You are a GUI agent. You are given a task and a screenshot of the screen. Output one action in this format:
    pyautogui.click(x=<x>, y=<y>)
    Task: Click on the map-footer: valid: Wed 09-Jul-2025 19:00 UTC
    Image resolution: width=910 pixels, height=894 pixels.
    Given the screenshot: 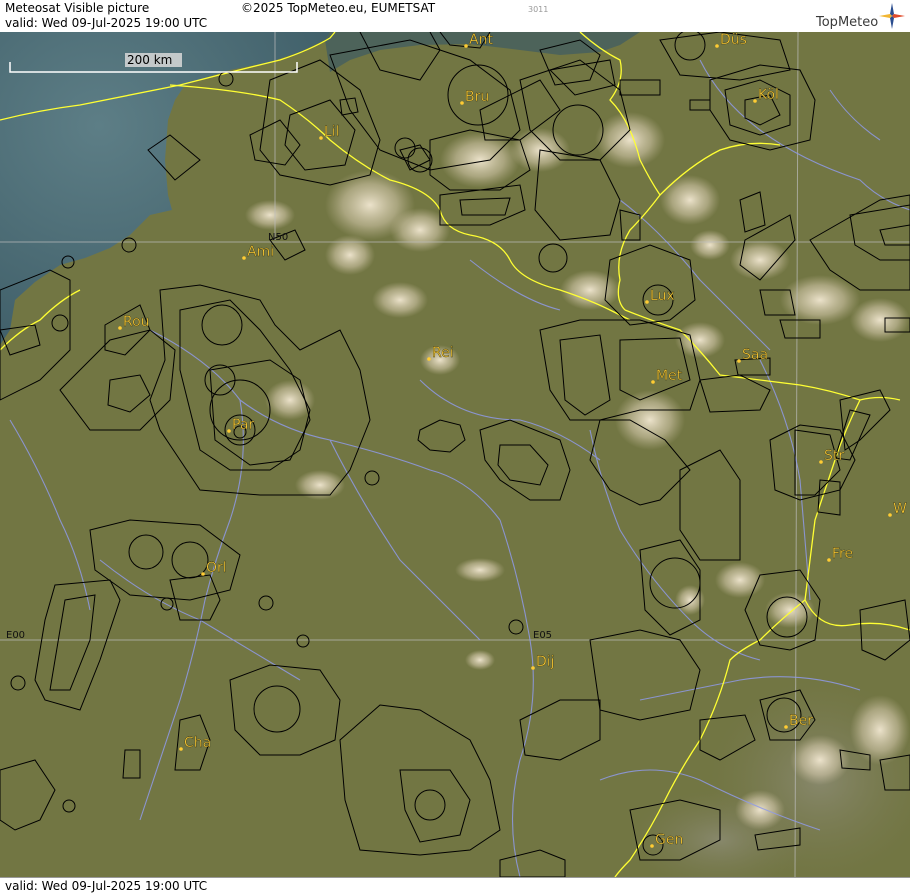 What is the action you would take?
    pyautogui.click(x=455, y=885)
    